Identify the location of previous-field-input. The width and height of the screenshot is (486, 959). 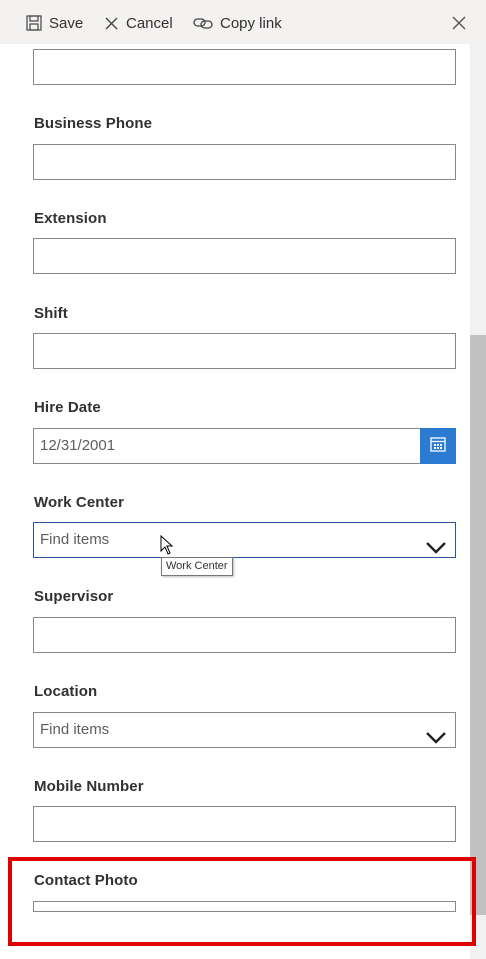
(244, 67).